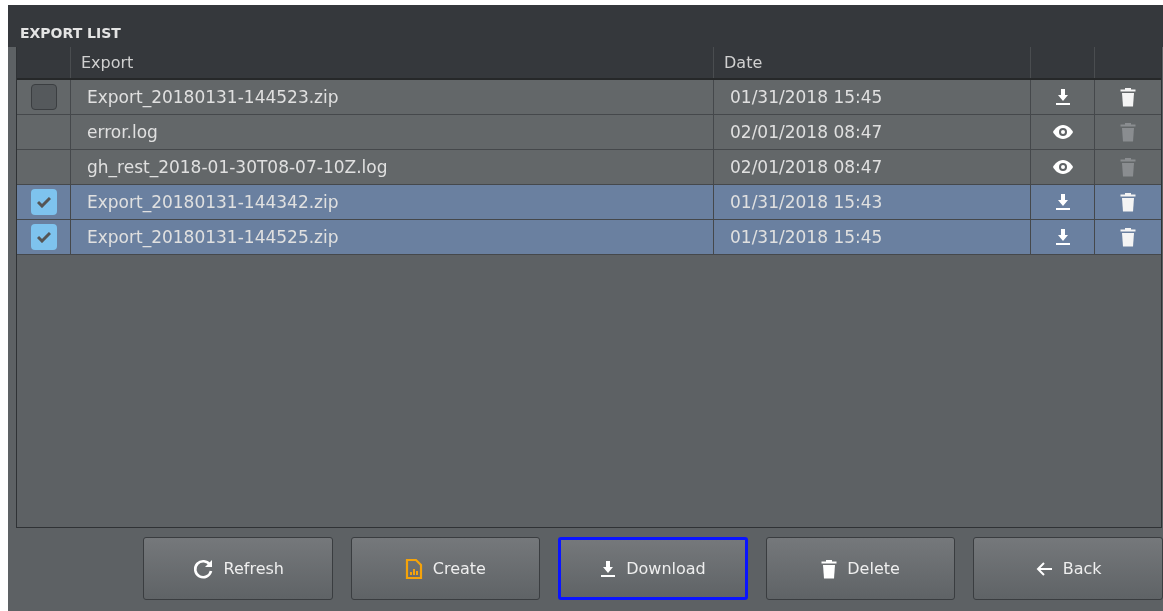  I want to click on delete-button: Delete, so click(860, 568).